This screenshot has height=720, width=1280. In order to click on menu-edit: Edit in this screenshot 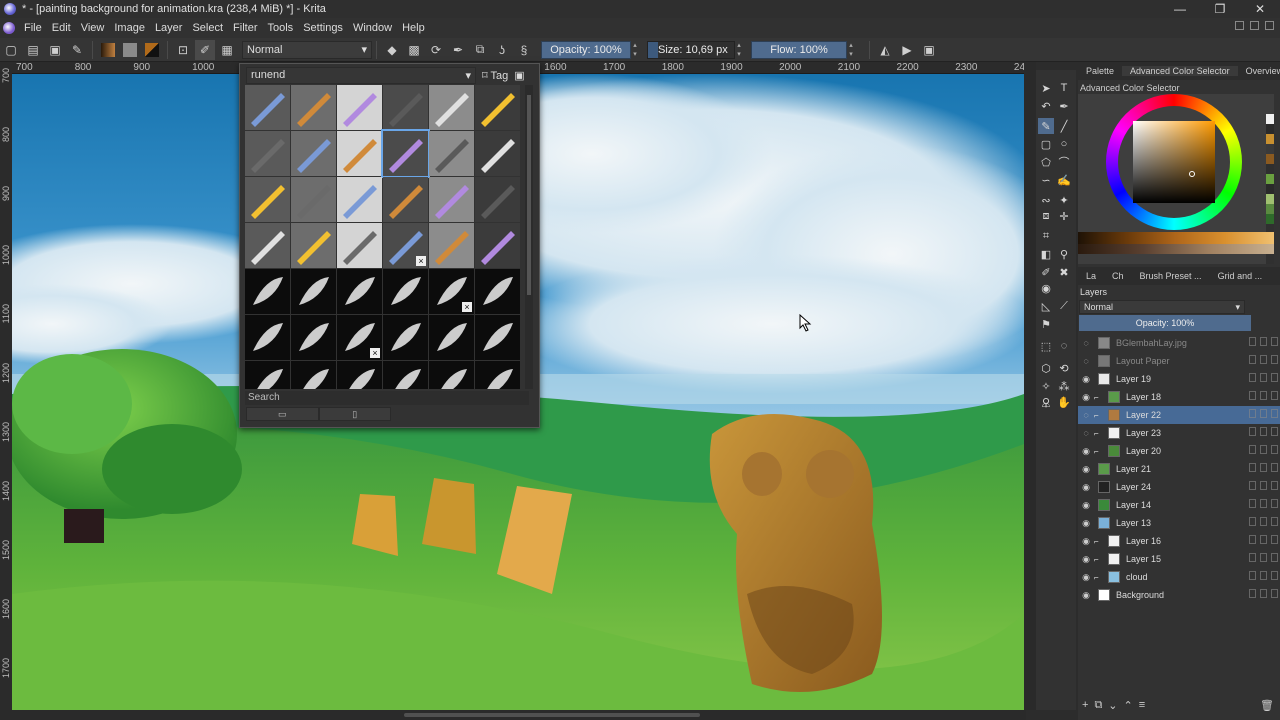, I will do `click(61, 28)`.